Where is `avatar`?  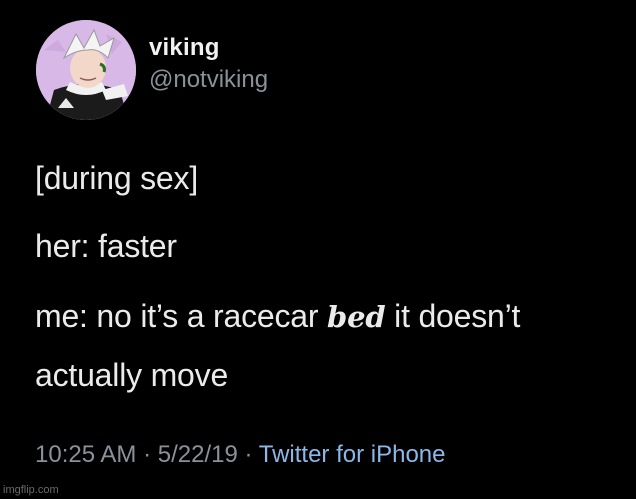 avatar is located at coordinates (86, 70).